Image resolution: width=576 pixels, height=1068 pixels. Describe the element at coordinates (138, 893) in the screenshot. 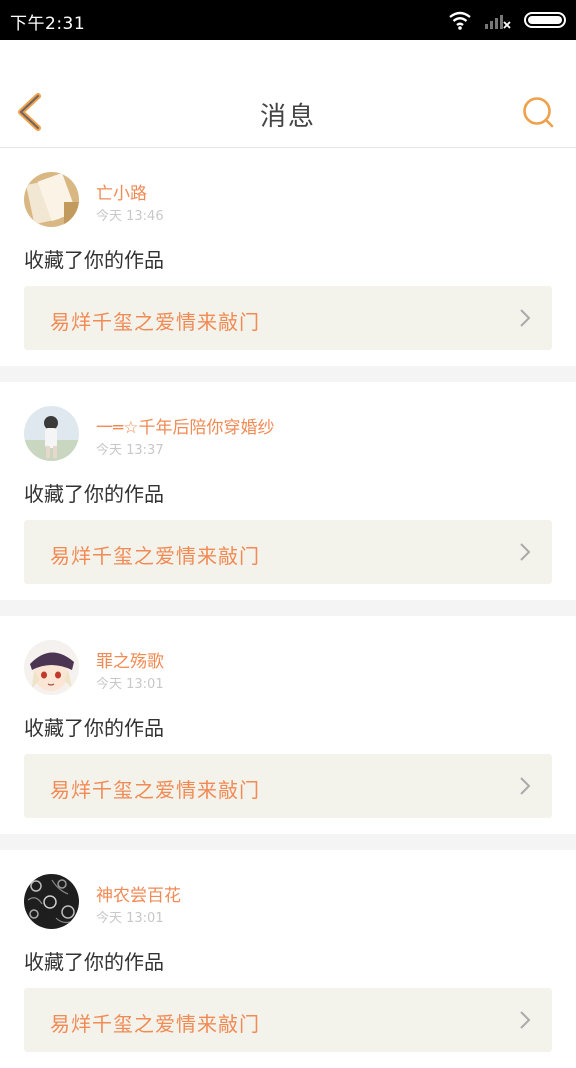

I see `username: 神农尝百花` at that location.